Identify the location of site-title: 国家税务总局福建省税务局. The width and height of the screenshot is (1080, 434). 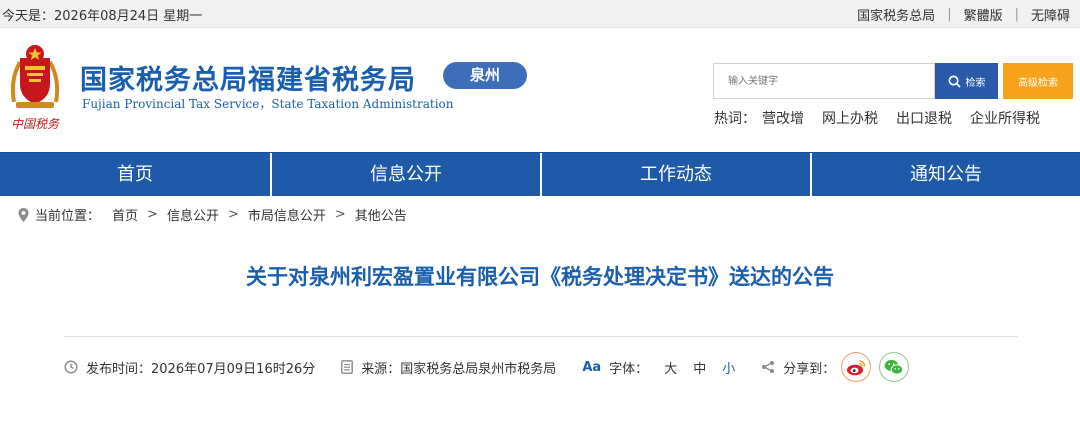
(248, 77).